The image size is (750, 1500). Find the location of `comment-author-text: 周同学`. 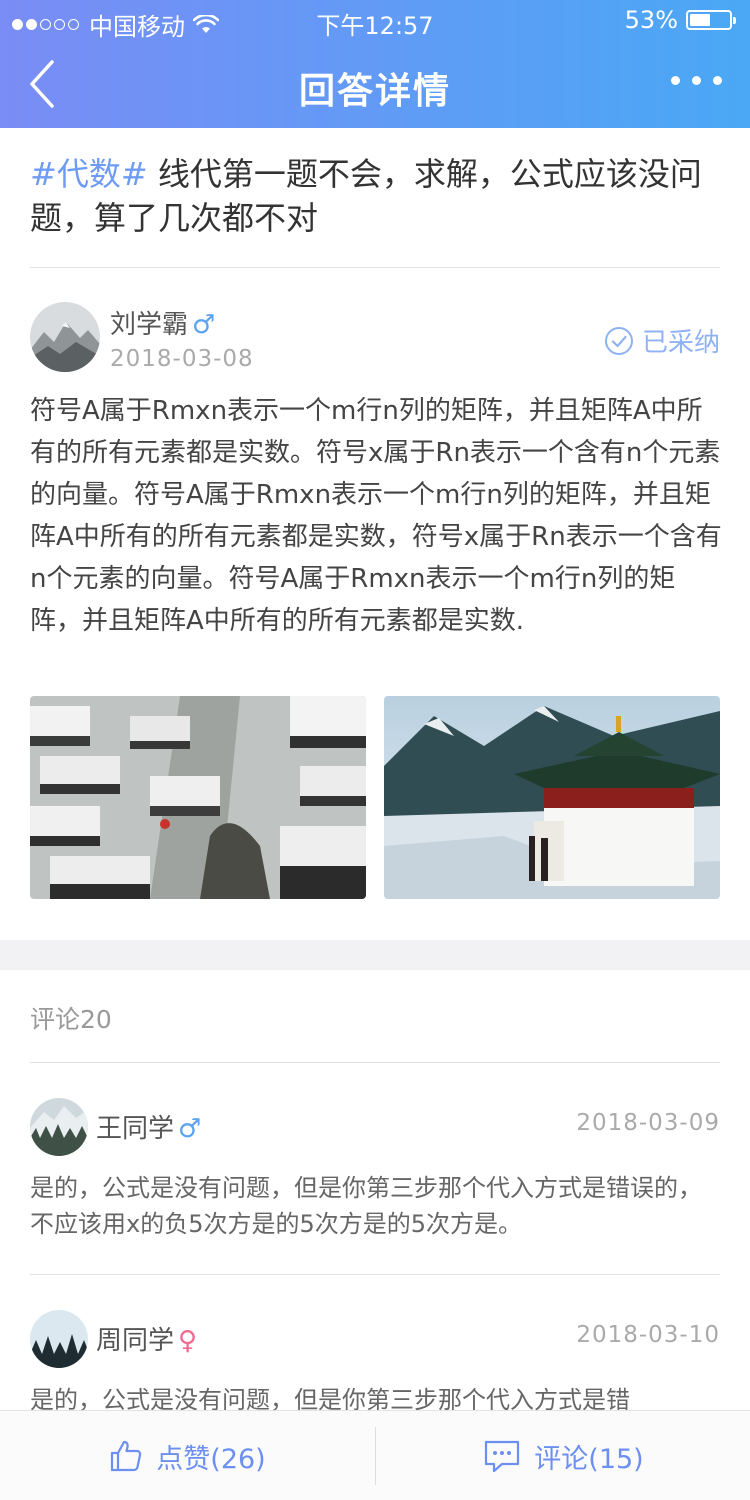

comment-author-text: 周同学 is located at coordinates (135, 1341).